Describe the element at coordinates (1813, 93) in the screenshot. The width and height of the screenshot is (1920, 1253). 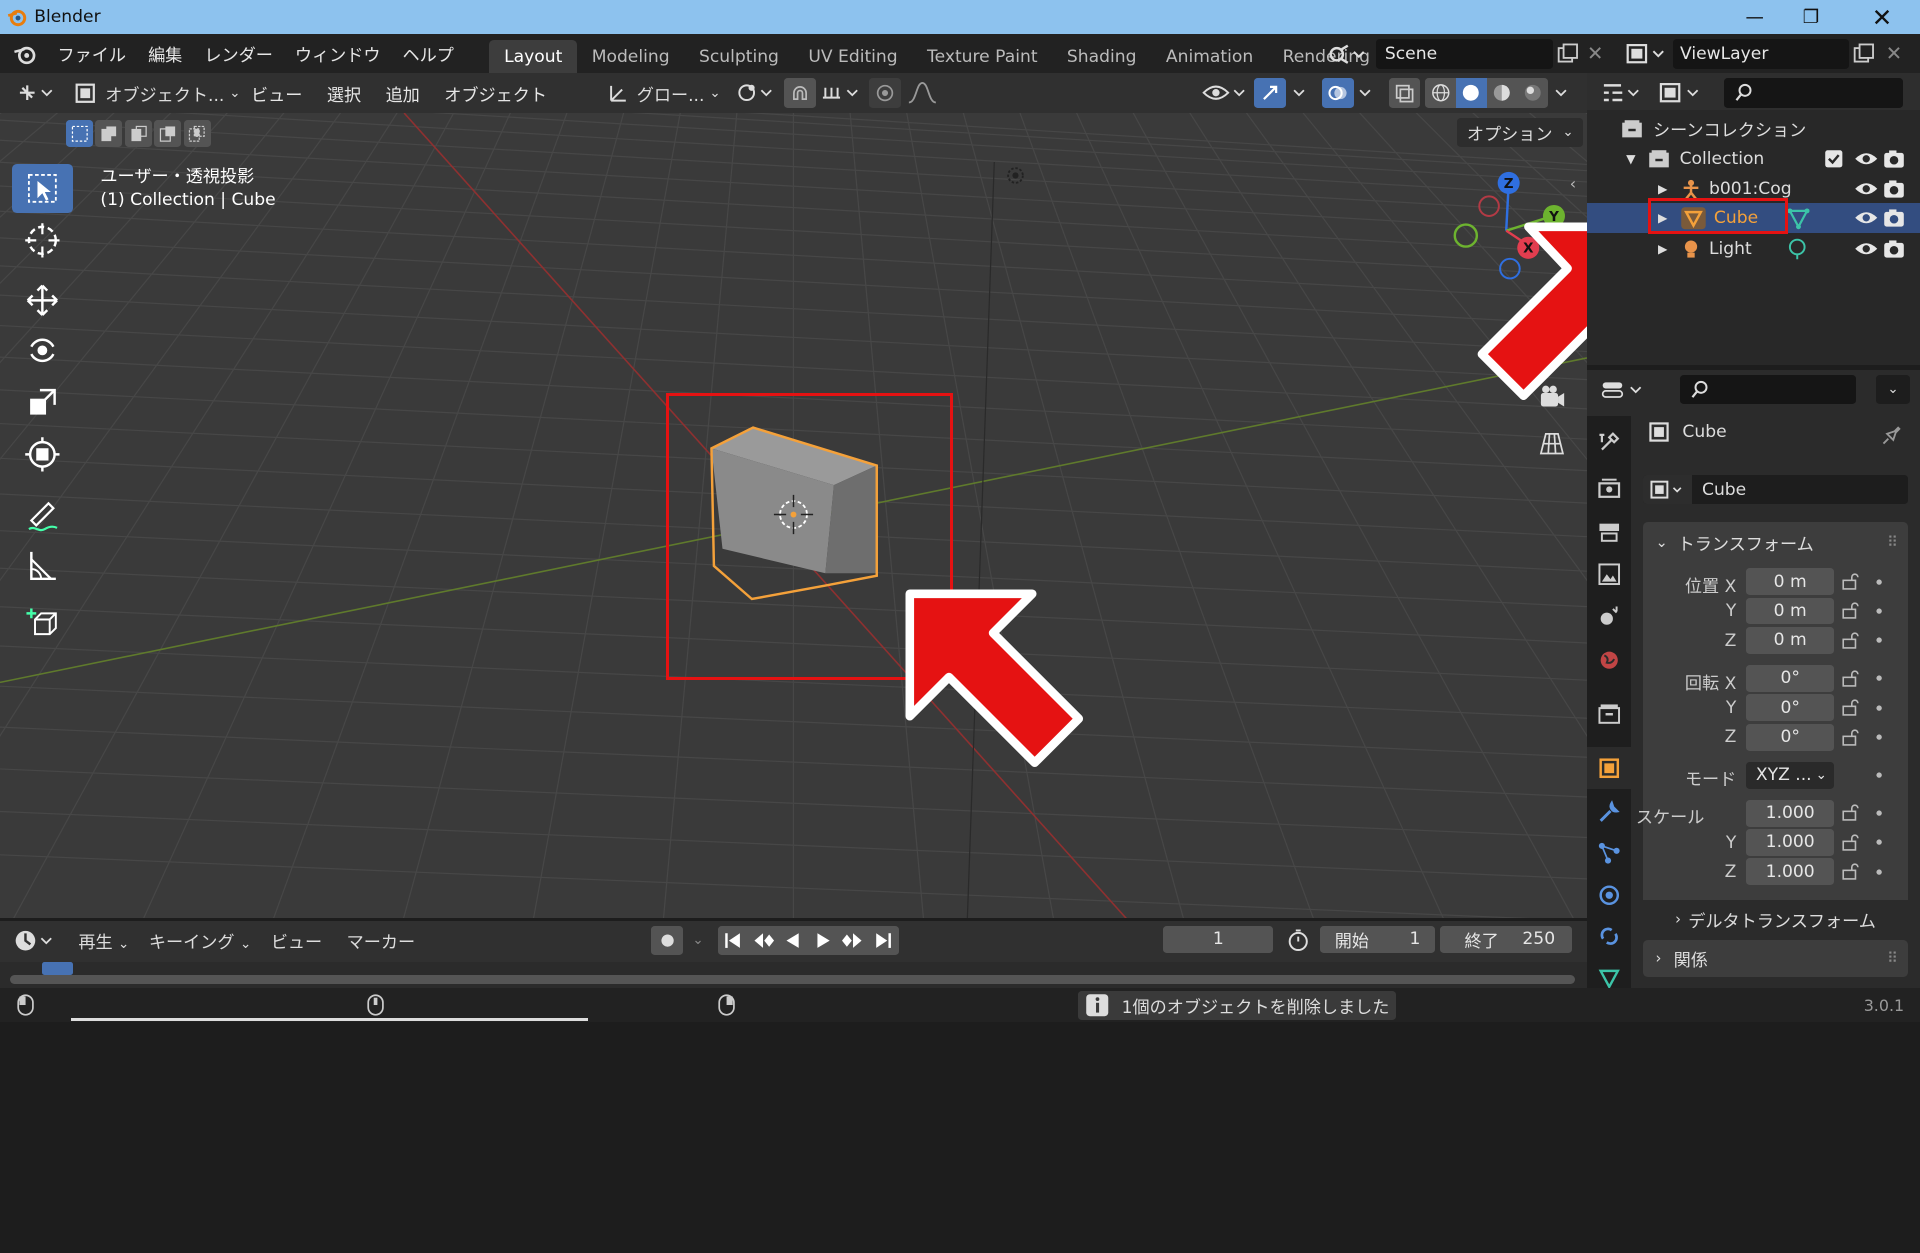
I see `outliner-search-input` at that location.